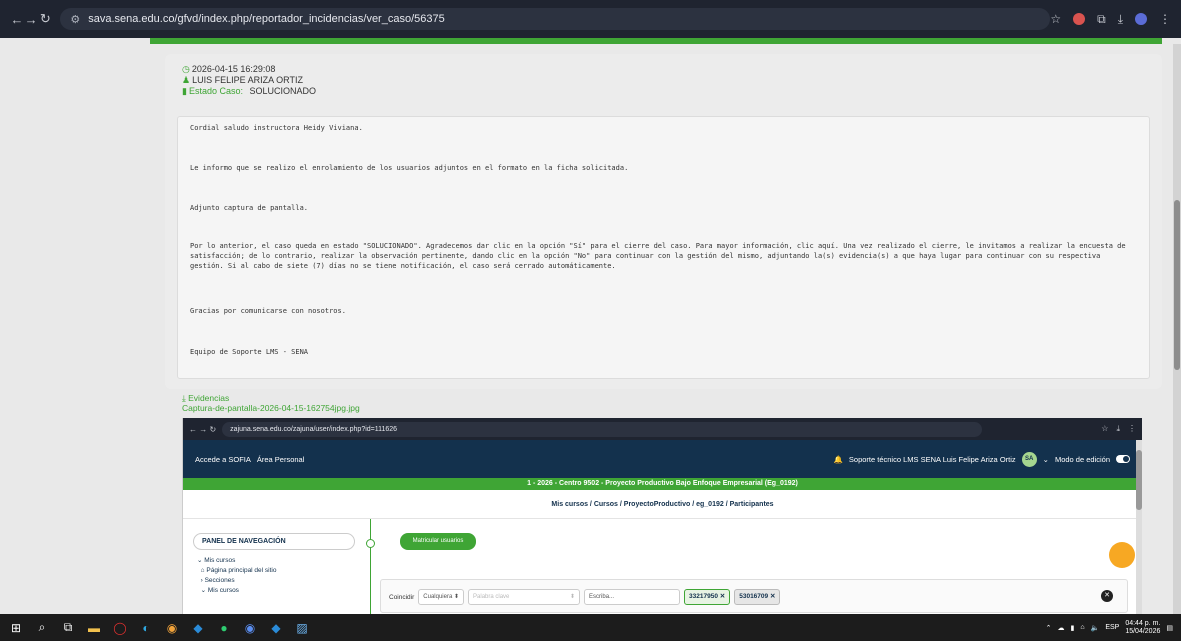 This screenshot has width=1181, height=641. I want to click on nav-sofia: Accede a SOFIA, so click(223, 459).